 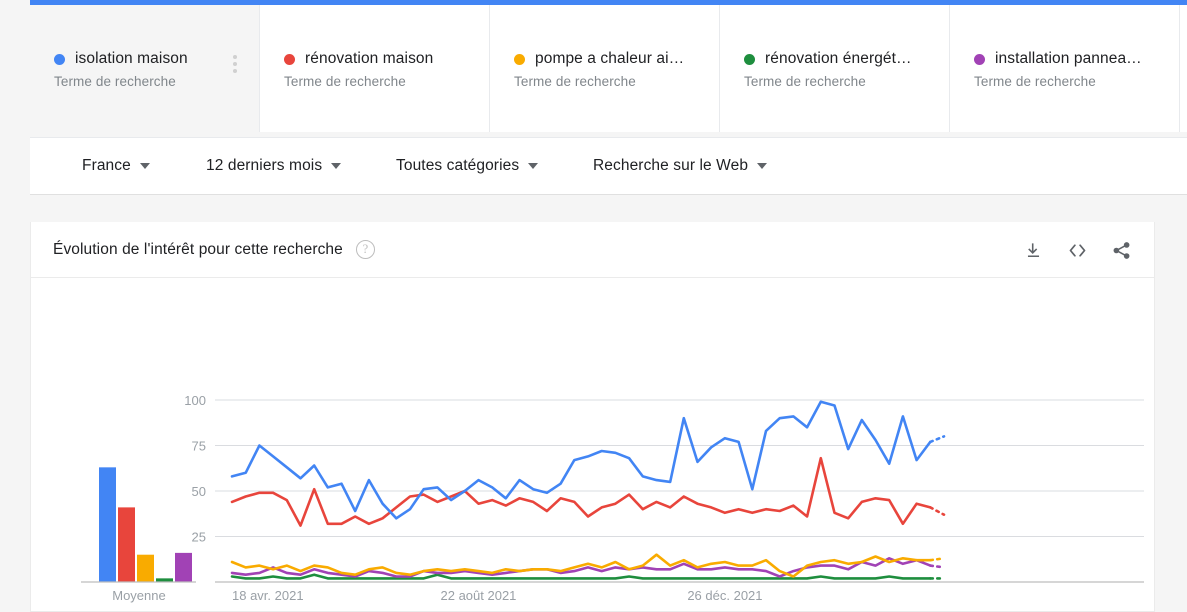 I want to click on filter-label: Toutes catégories, so click(x=458, y=165).